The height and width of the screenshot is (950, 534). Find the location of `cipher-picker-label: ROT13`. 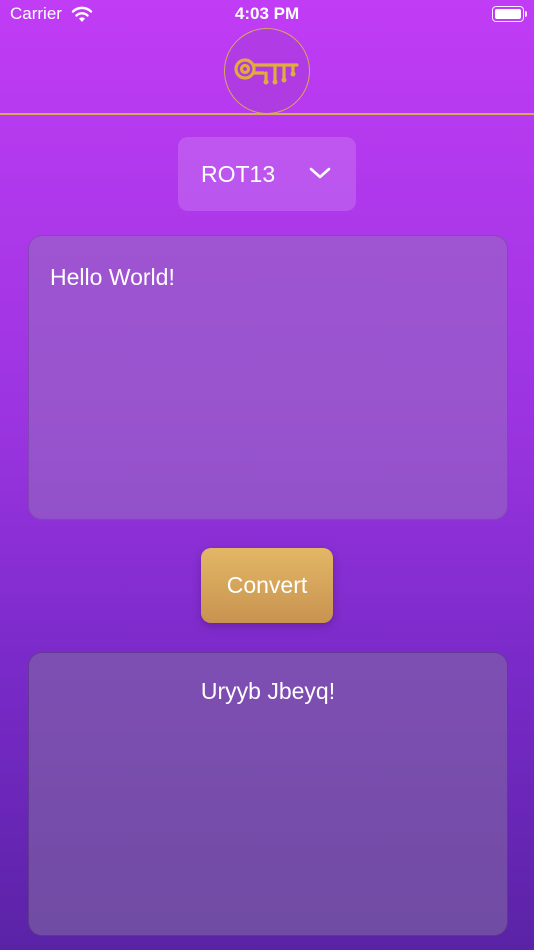

cipher-picker-label: ROT13 is located at coordinates (238, 174).